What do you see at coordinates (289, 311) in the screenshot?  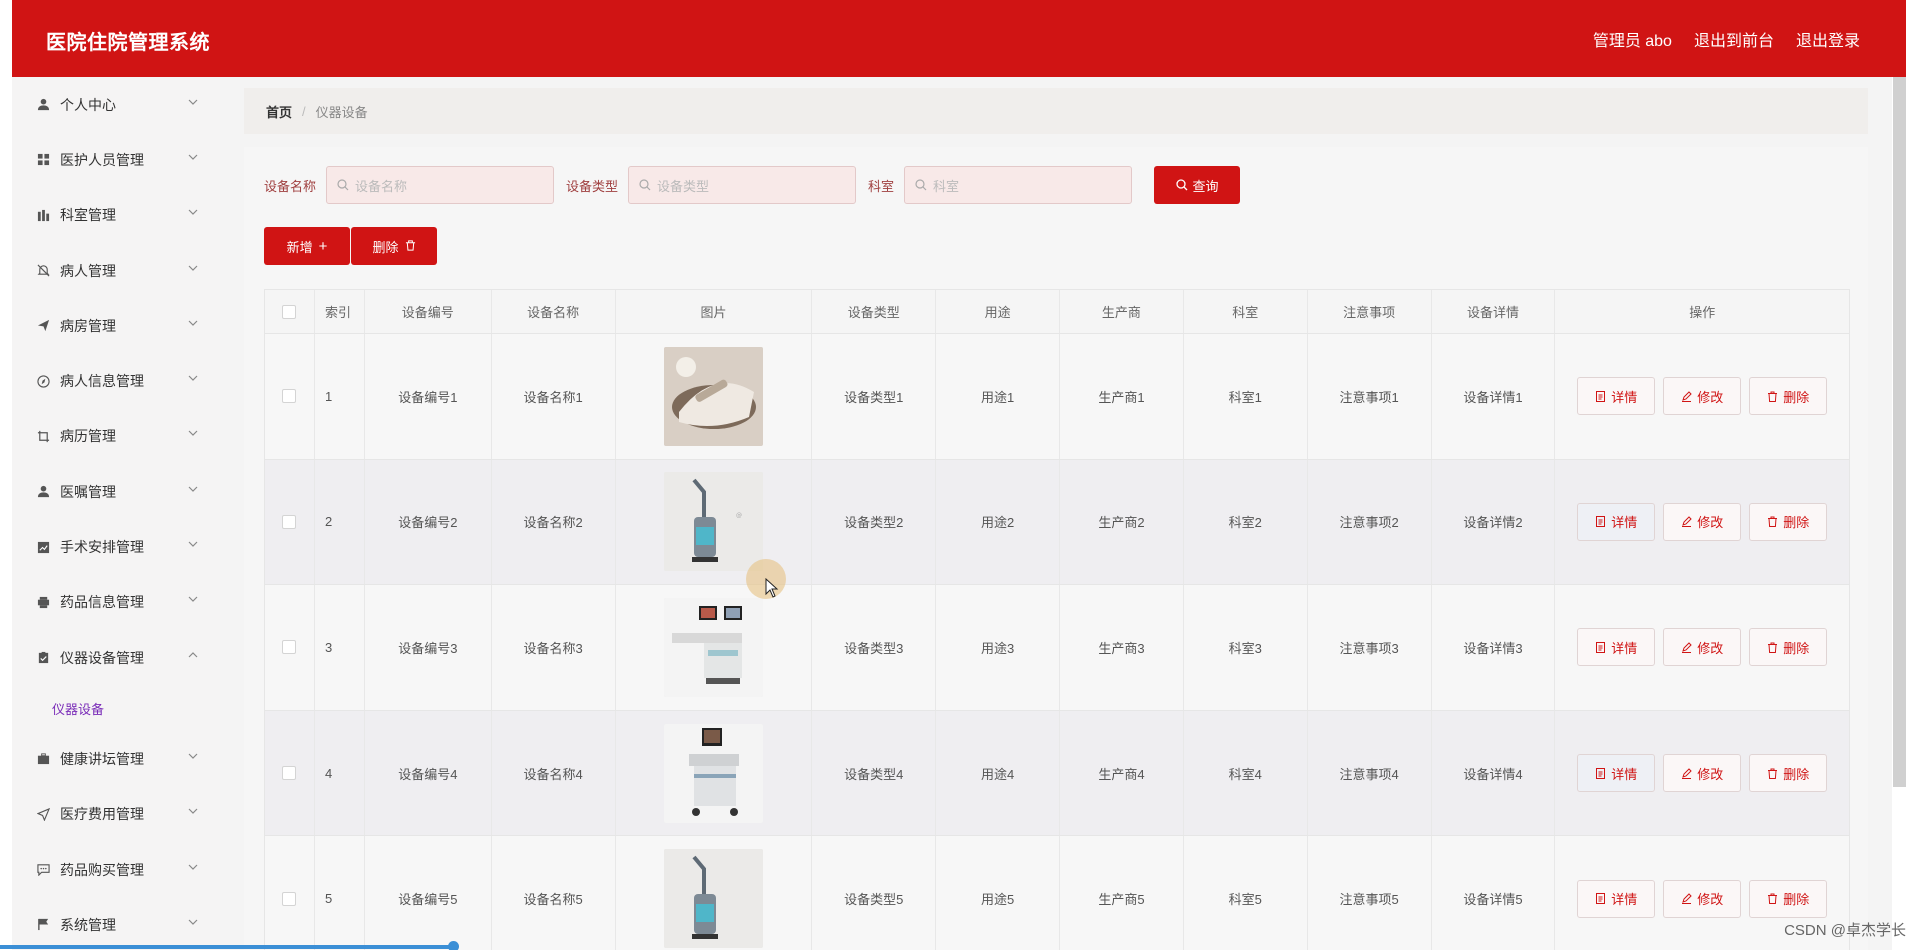 I see `select-all-checkbox` at bounding box center [289, 311].